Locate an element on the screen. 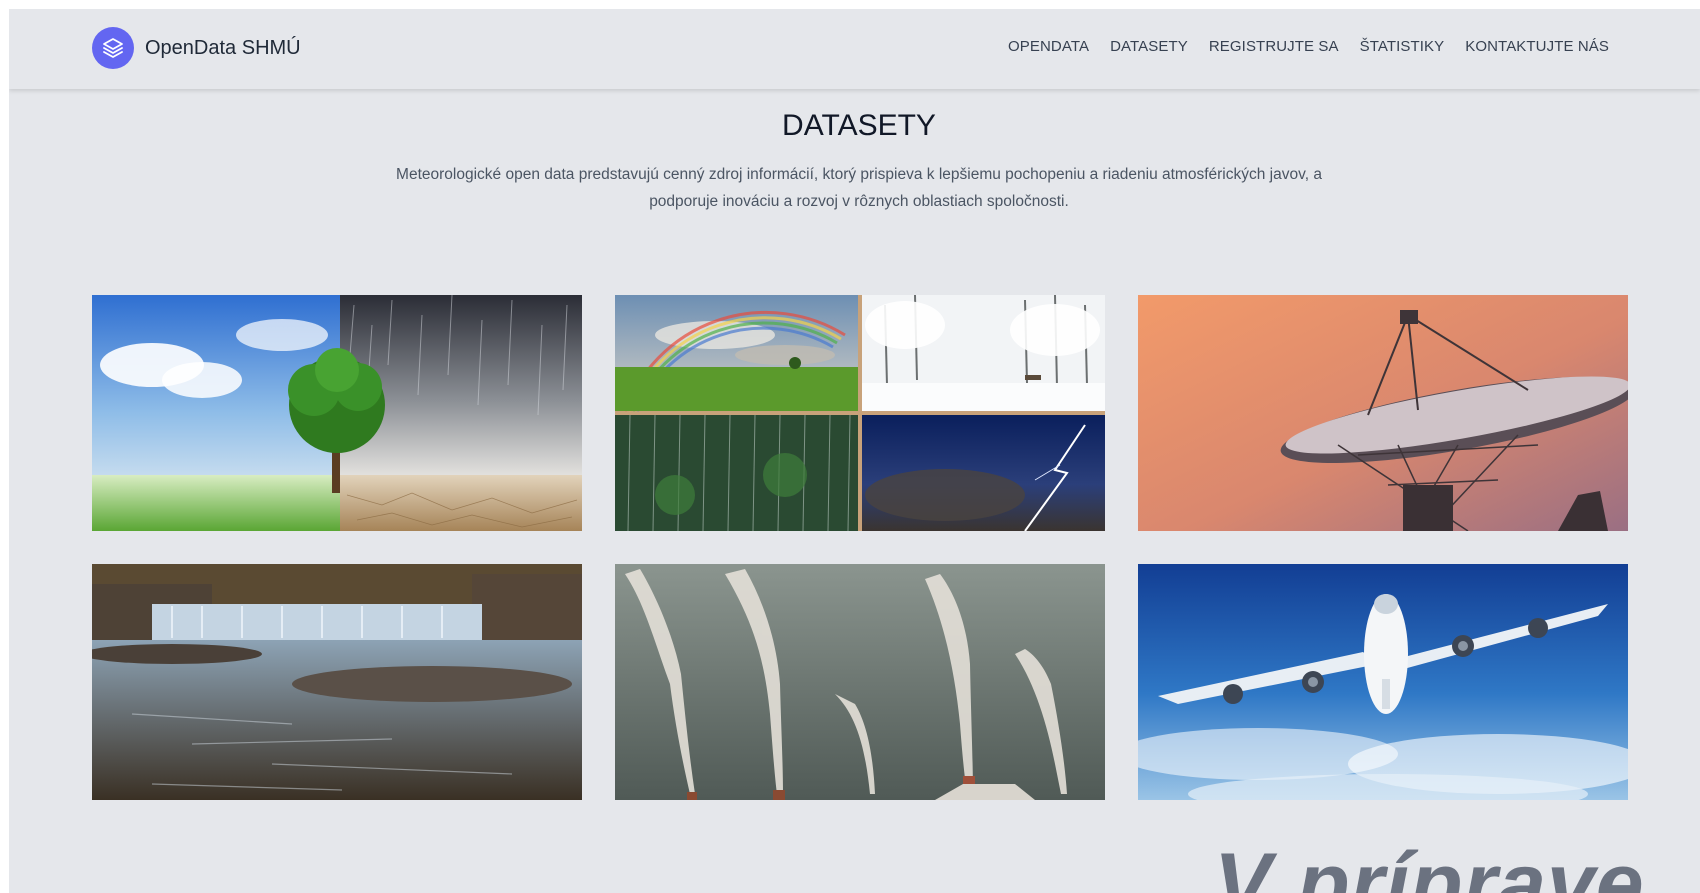  page-title: DATASETY is located at coordinates (859, 125).